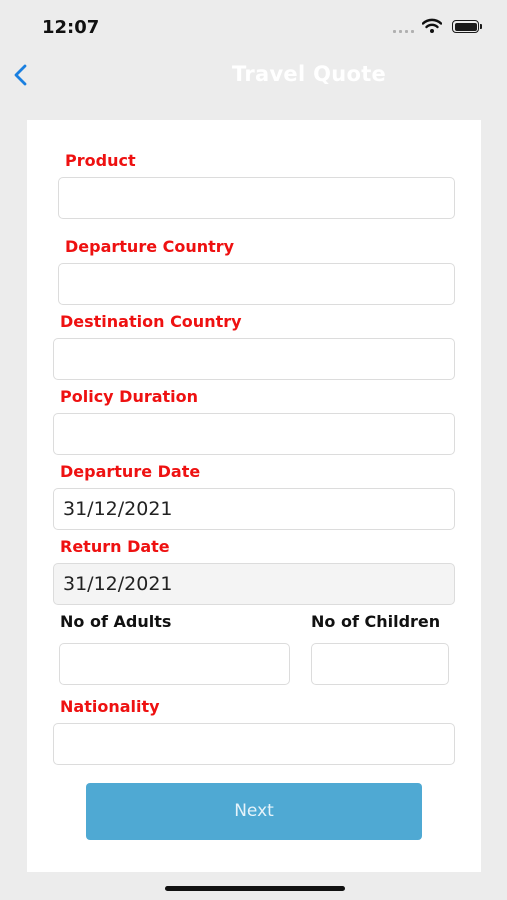  What do you see at coordinates (380, 664) in the screenshot?
I see `no-of-children-field` at bounding box center [380, 664].